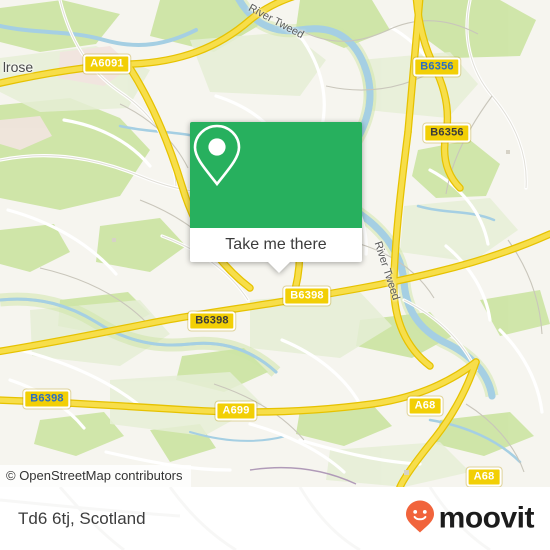 This screenshot has width=550, height=550. Describe the element at coordinates (437, 67) in the screenshot. I see `road-shield-b6356-north: B6356` at that location.